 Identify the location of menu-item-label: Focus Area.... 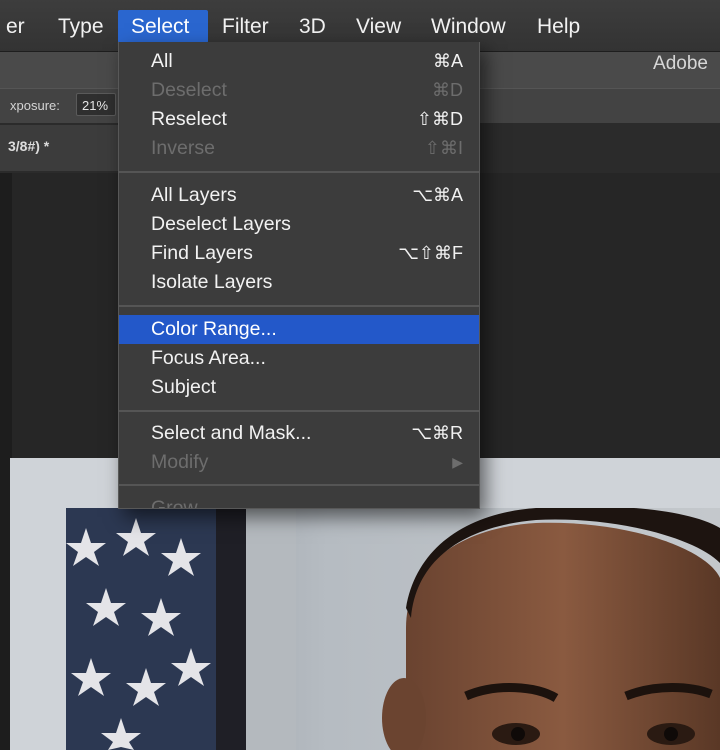
(208, 358).